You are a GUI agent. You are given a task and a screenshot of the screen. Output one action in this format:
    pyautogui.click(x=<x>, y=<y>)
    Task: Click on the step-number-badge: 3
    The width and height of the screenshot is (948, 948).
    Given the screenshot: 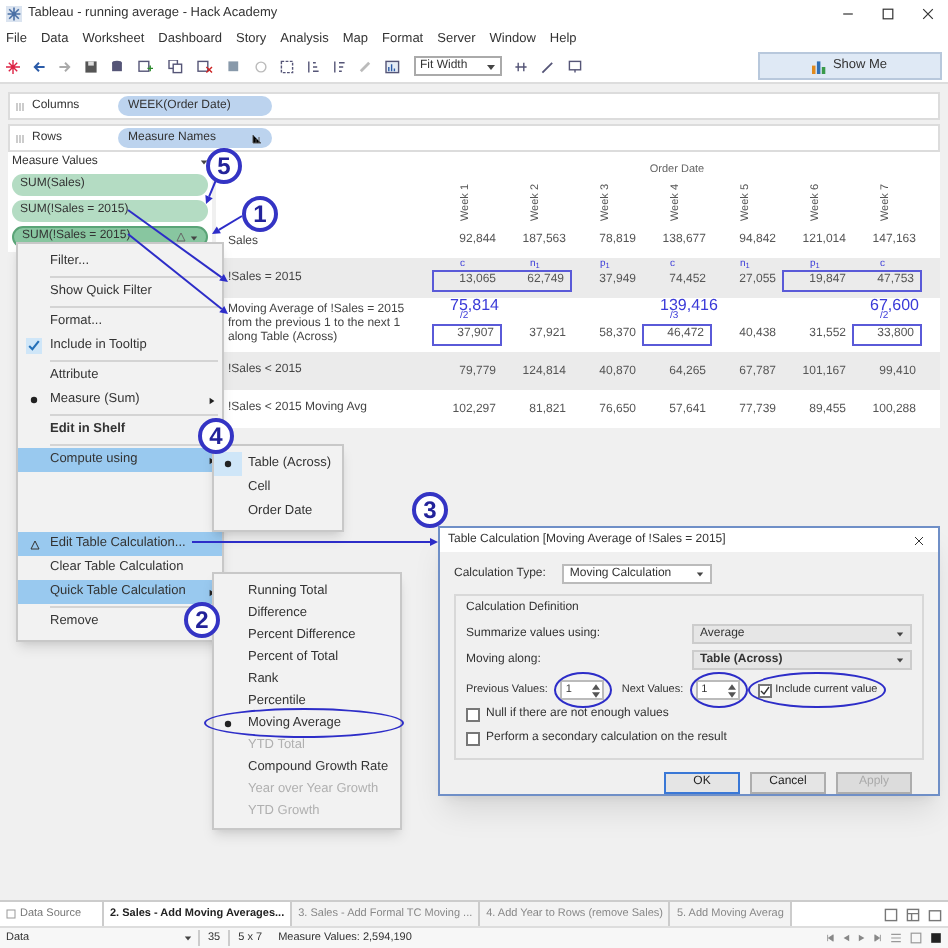 What is the action you would take?
    pyautogui.click(x=430, y=510)
    